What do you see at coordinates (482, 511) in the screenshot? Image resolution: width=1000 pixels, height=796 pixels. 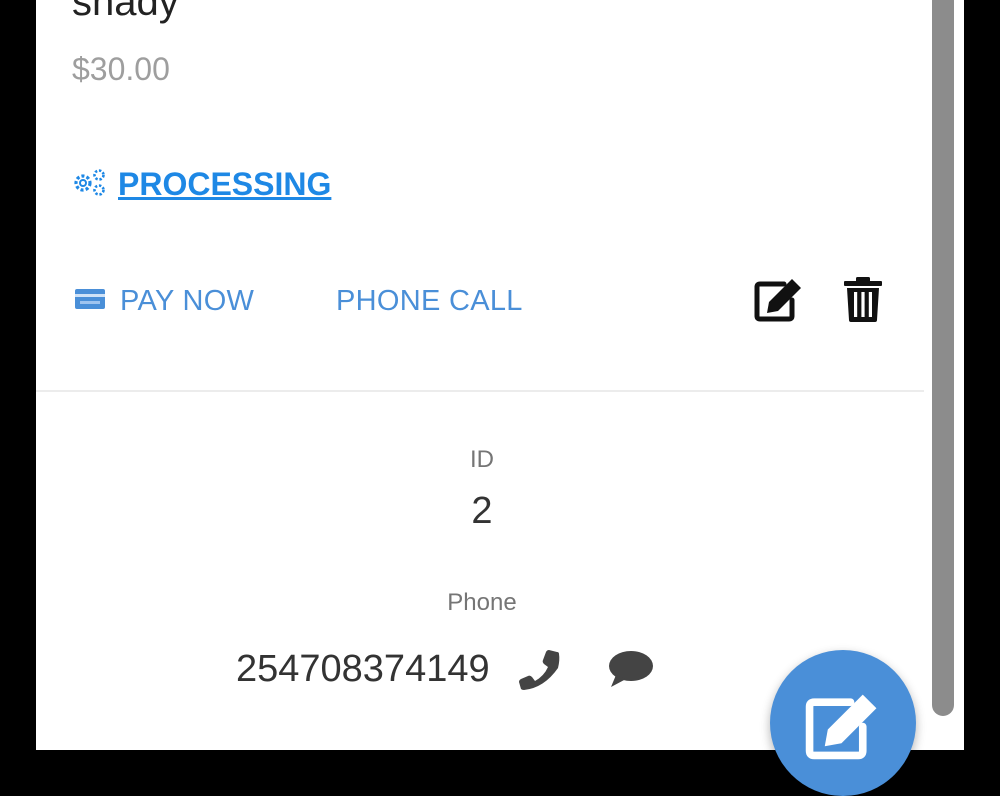 I see `id-value: 2` at bounding box center [482, 511].